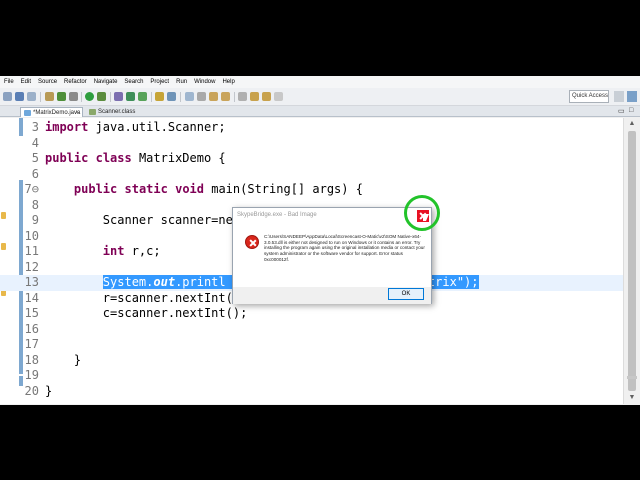  I want to click on code-text: Scanner scanner=new, so click(142, 221).